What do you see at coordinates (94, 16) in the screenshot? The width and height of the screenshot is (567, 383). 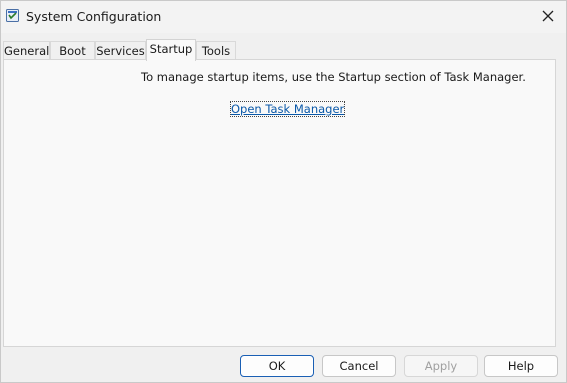 I see `window-title: System Configuration` at bounding box center [94, 16].